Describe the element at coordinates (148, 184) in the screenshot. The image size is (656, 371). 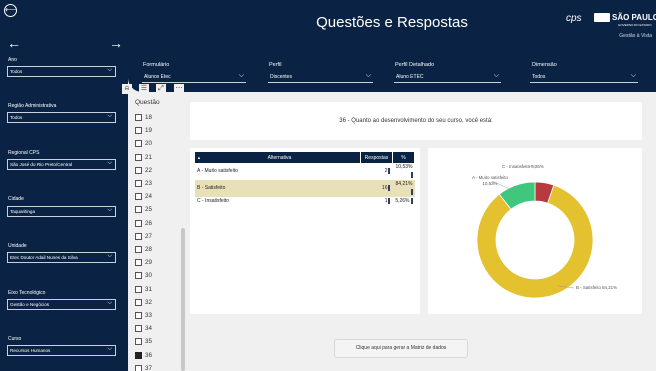
I see `question-number: 23` at that location.